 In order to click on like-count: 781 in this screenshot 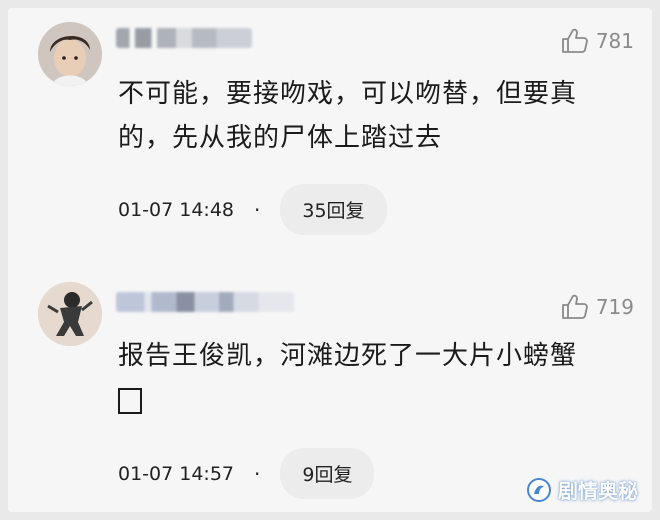, I will do `click(614, 41)`.